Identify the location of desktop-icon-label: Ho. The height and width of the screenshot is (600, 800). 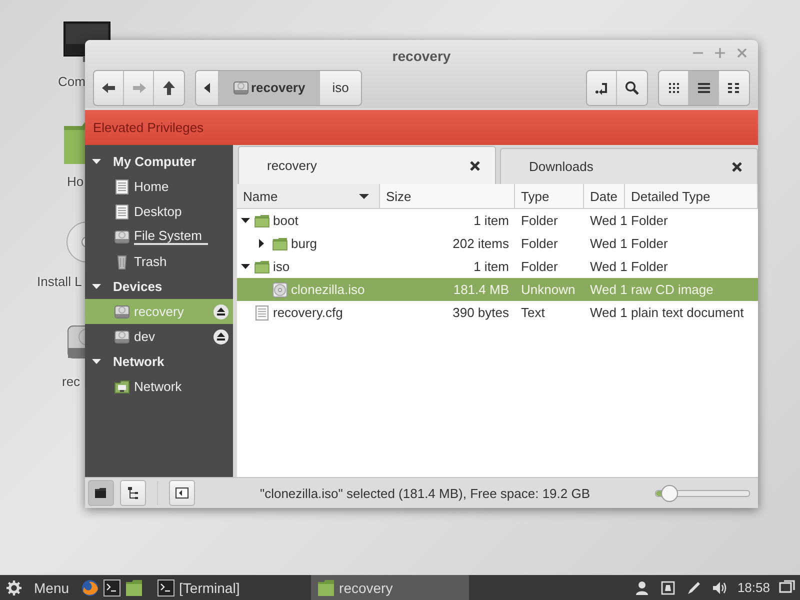
(75, 181).